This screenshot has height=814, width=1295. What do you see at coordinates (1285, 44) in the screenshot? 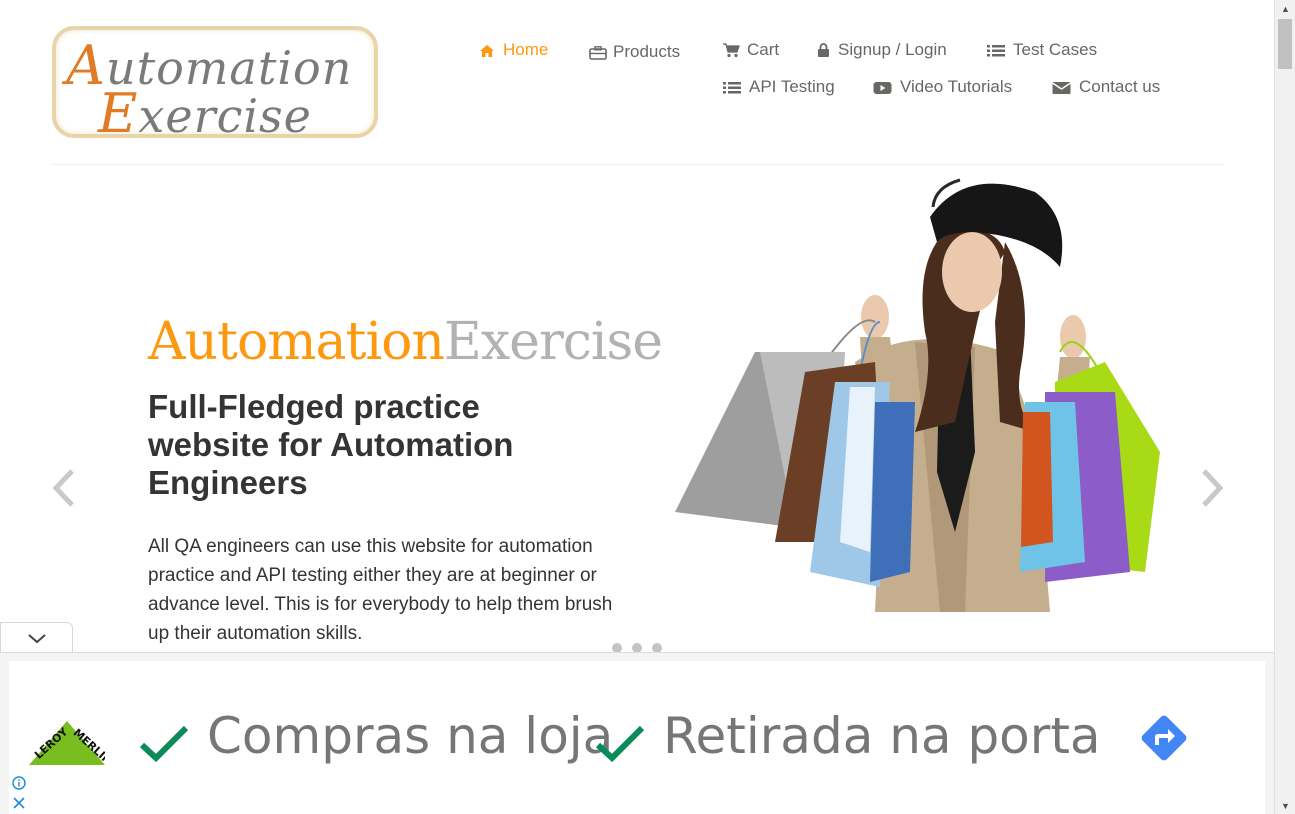
I see `scrollbar-thumb` at bounding box center [1285, 44].